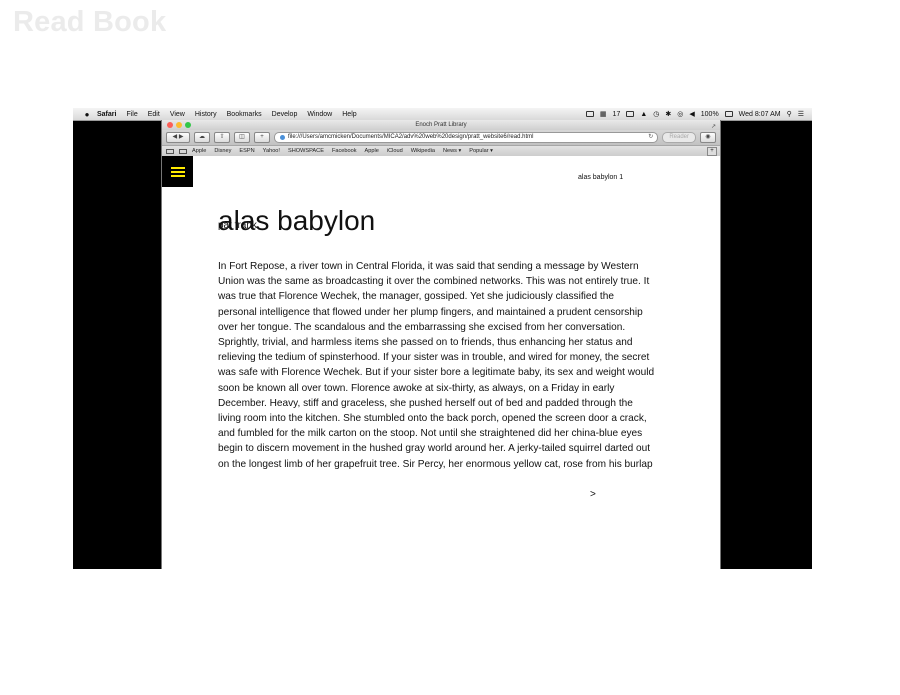 The height and width of the screenshot is (695, 900). What do you see at coordinates (131, 114) in the screenshot?
I see `menu-file: File` at bounding box center [131, 114].